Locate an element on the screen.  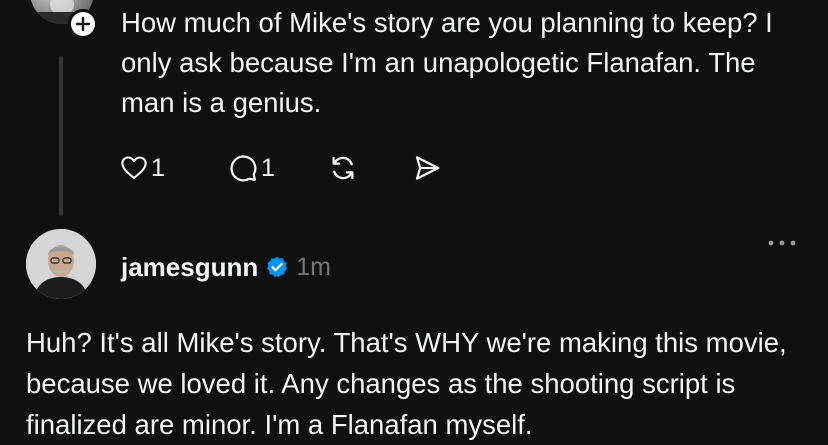
repost-button is located at coordinates (343, 168).